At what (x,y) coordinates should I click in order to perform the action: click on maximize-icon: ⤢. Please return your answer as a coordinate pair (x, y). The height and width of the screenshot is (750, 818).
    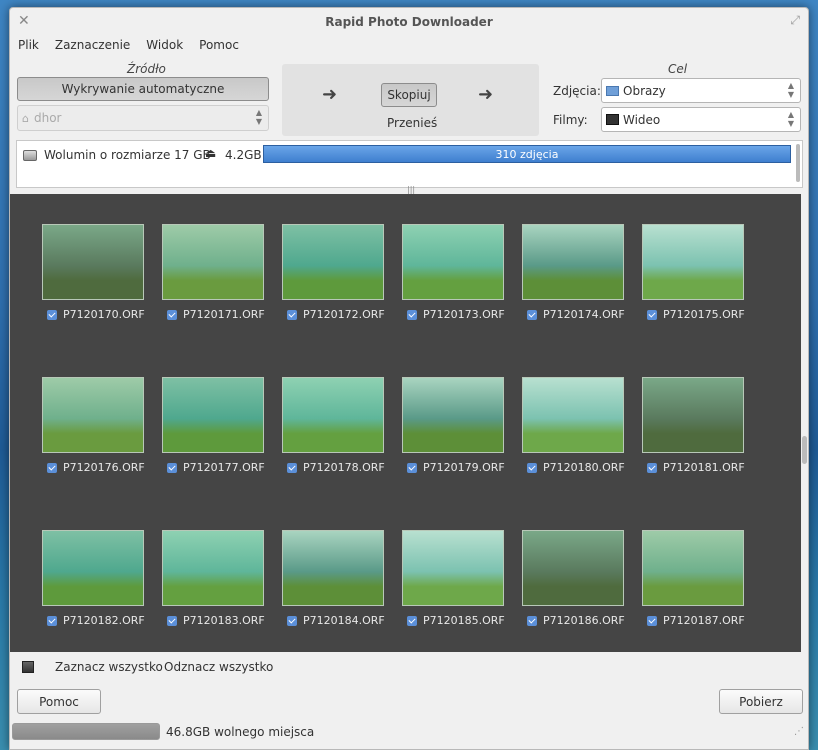
    Looking at the image, I should click on (795, 20).